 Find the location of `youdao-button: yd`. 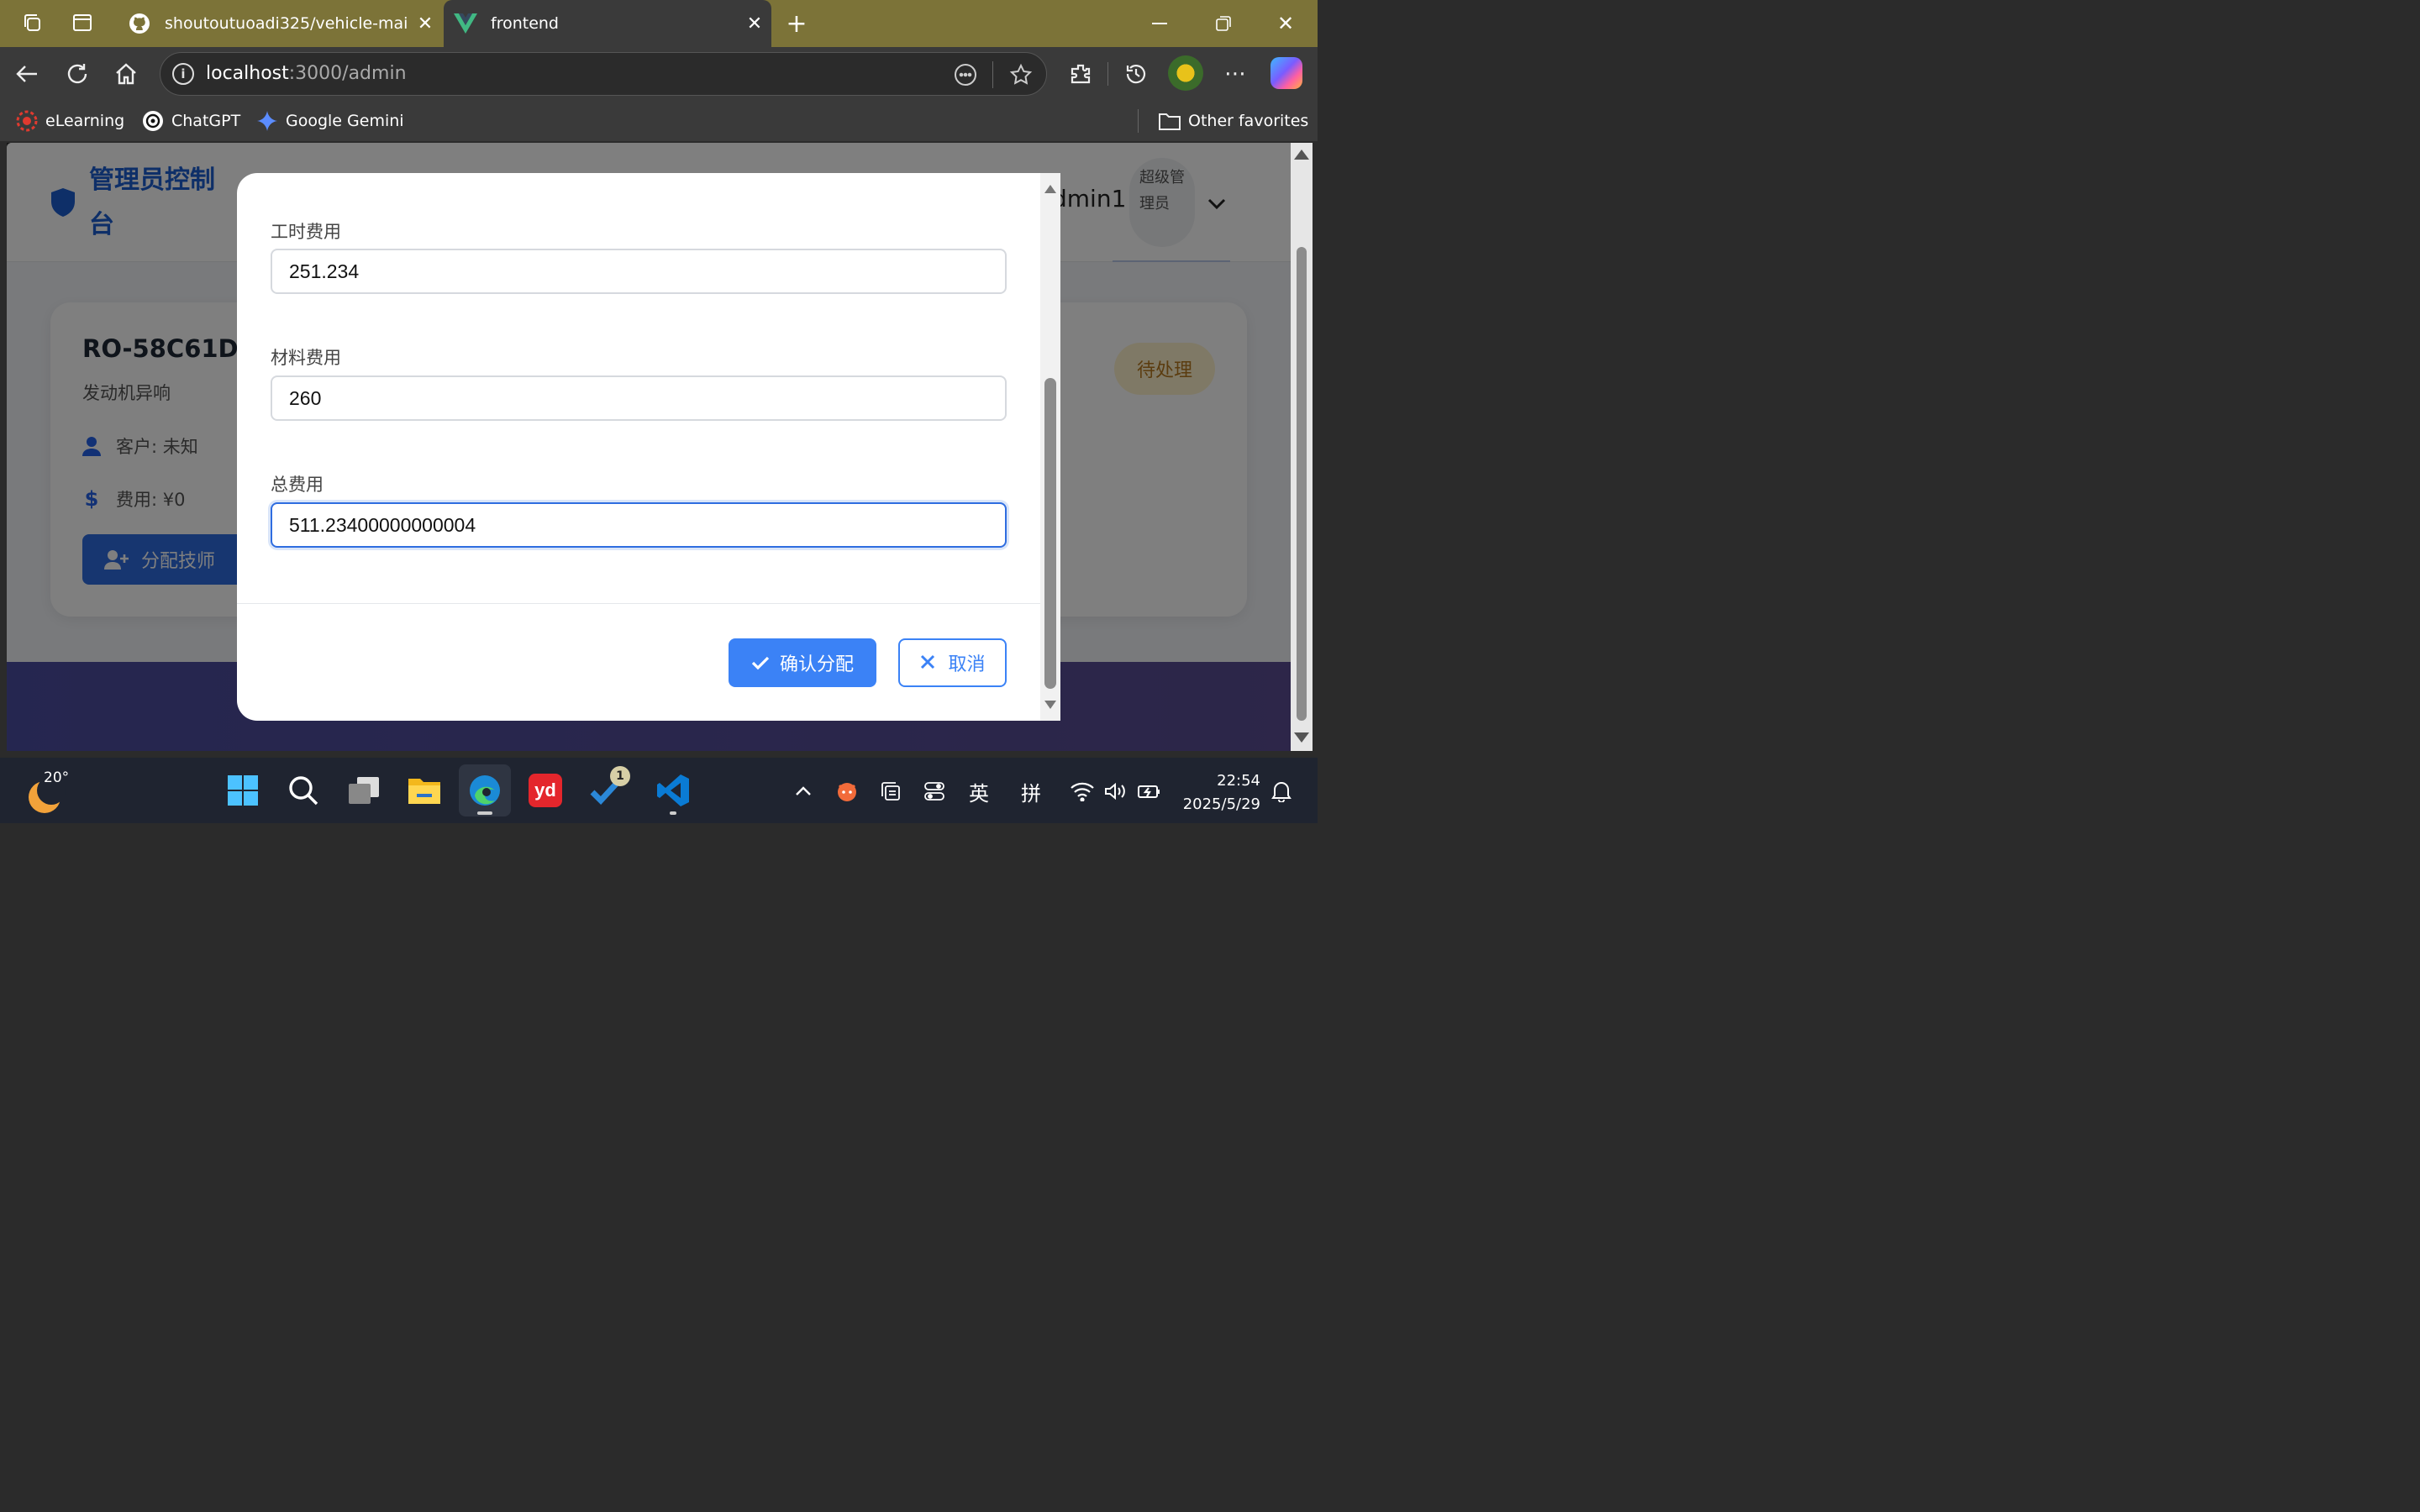

youdao-button: yd is located at coordinates (545, 790).